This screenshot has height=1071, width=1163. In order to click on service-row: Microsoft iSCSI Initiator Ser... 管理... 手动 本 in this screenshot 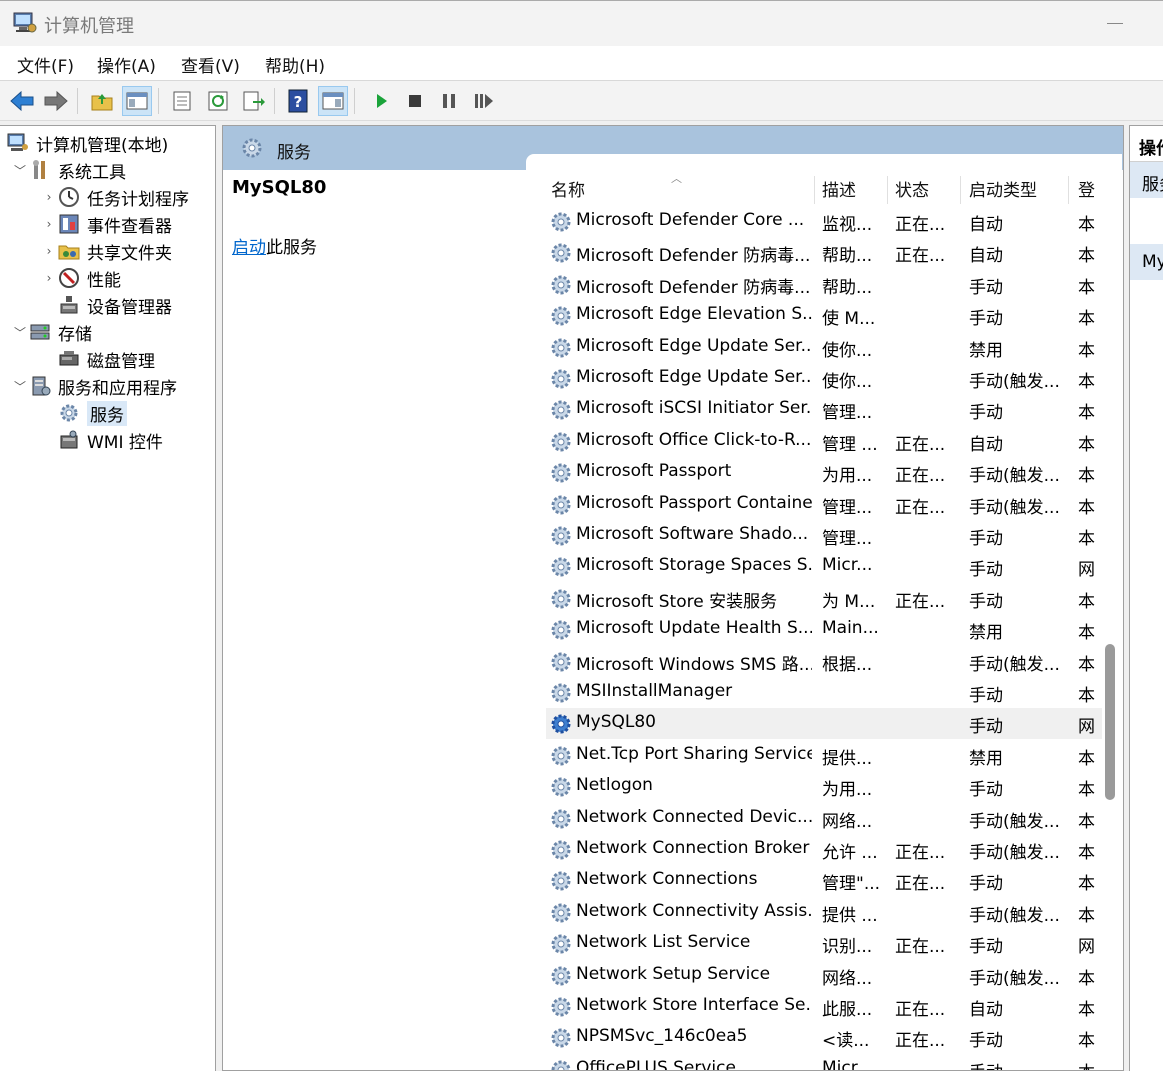, I will do `click(824, 409)`.